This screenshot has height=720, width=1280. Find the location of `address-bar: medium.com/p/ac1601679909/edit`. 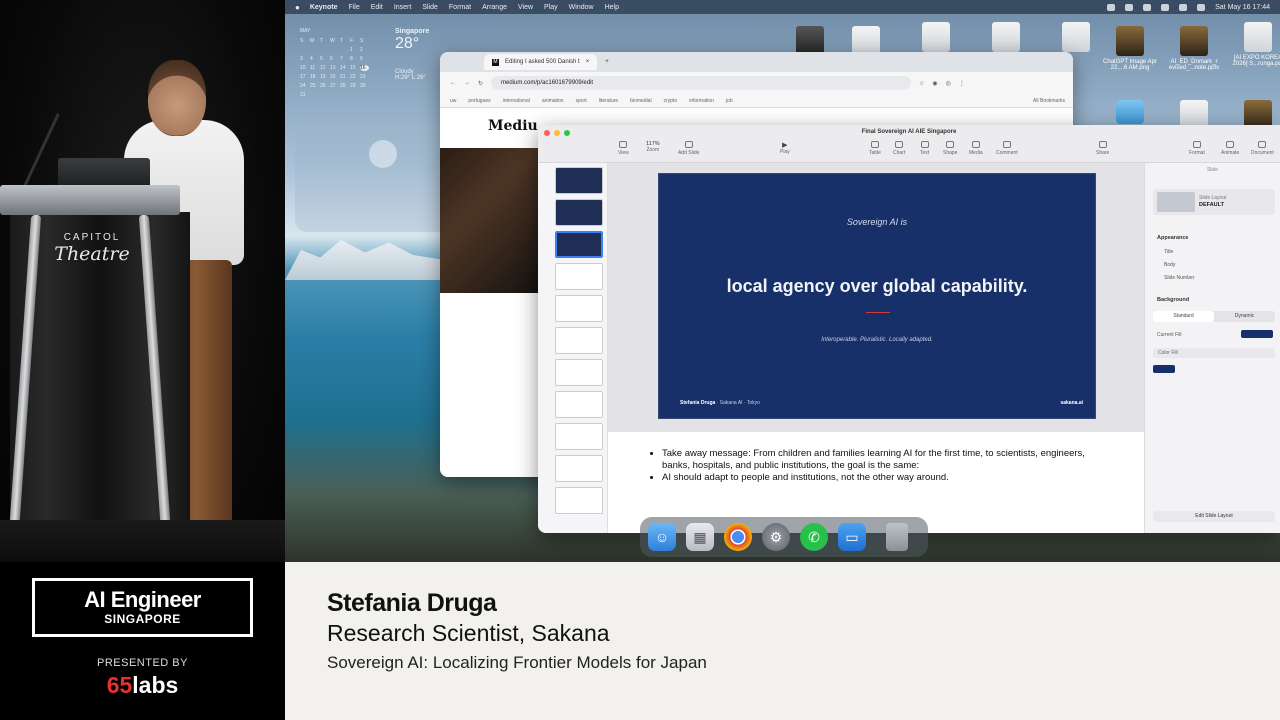

address-bar: medium.com/p/ac1601679909/edit is located at coordinates (701, 83).